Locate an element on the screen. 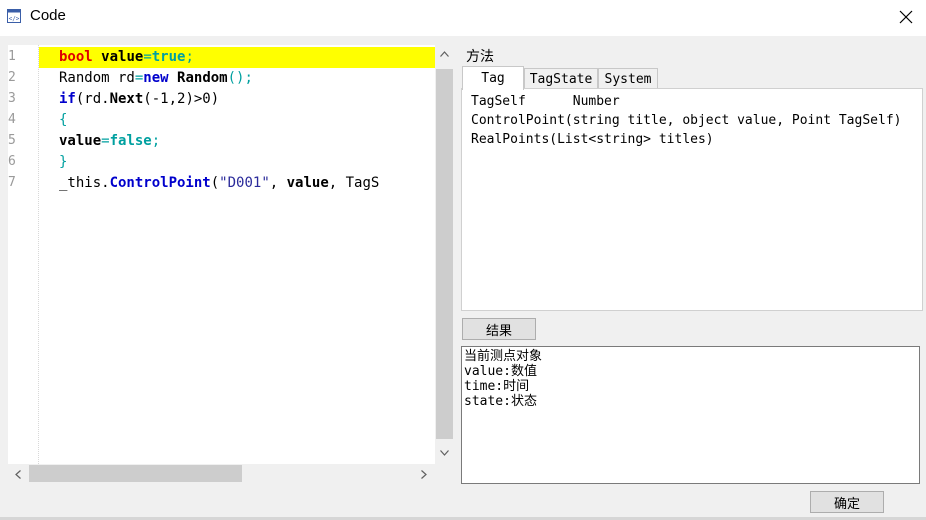 The image size is (926, 520). methods-label: 方法 is located at coordinates (480, 57).